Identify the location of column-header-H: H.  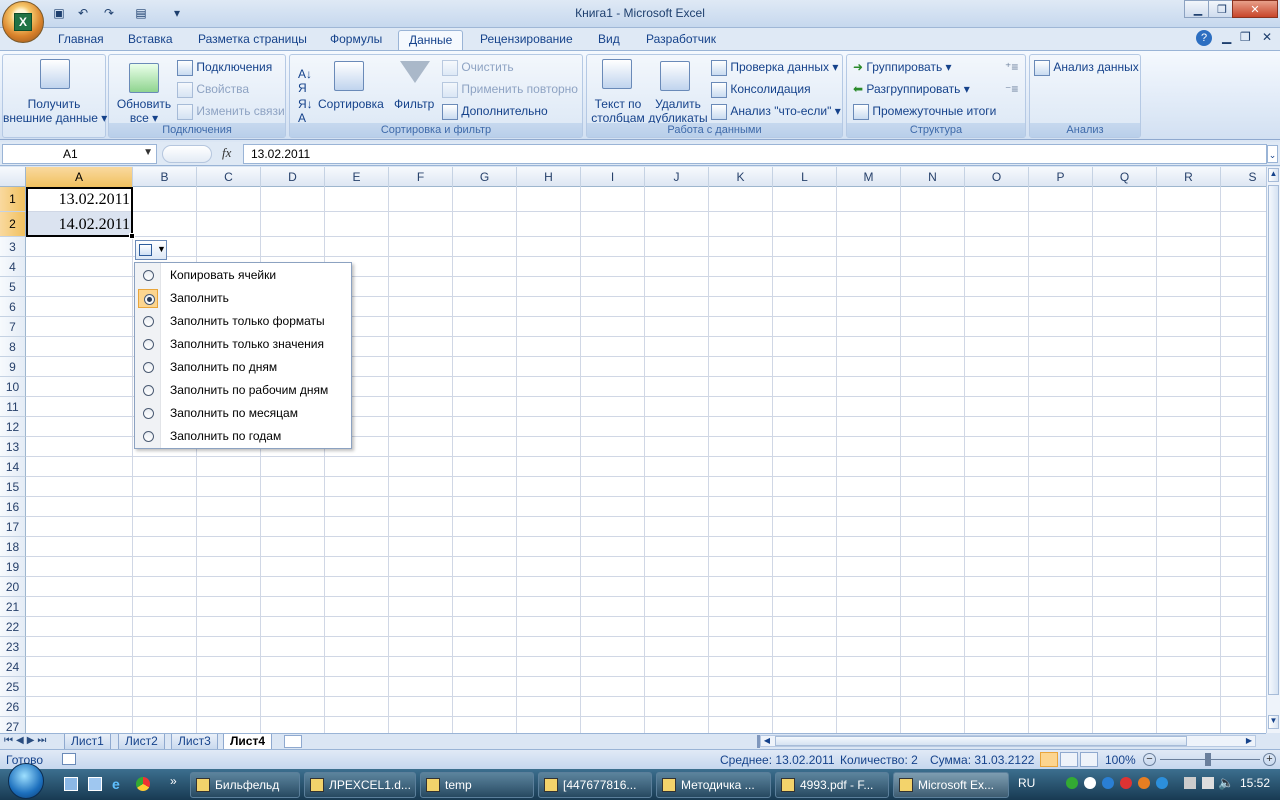
(549, 177).